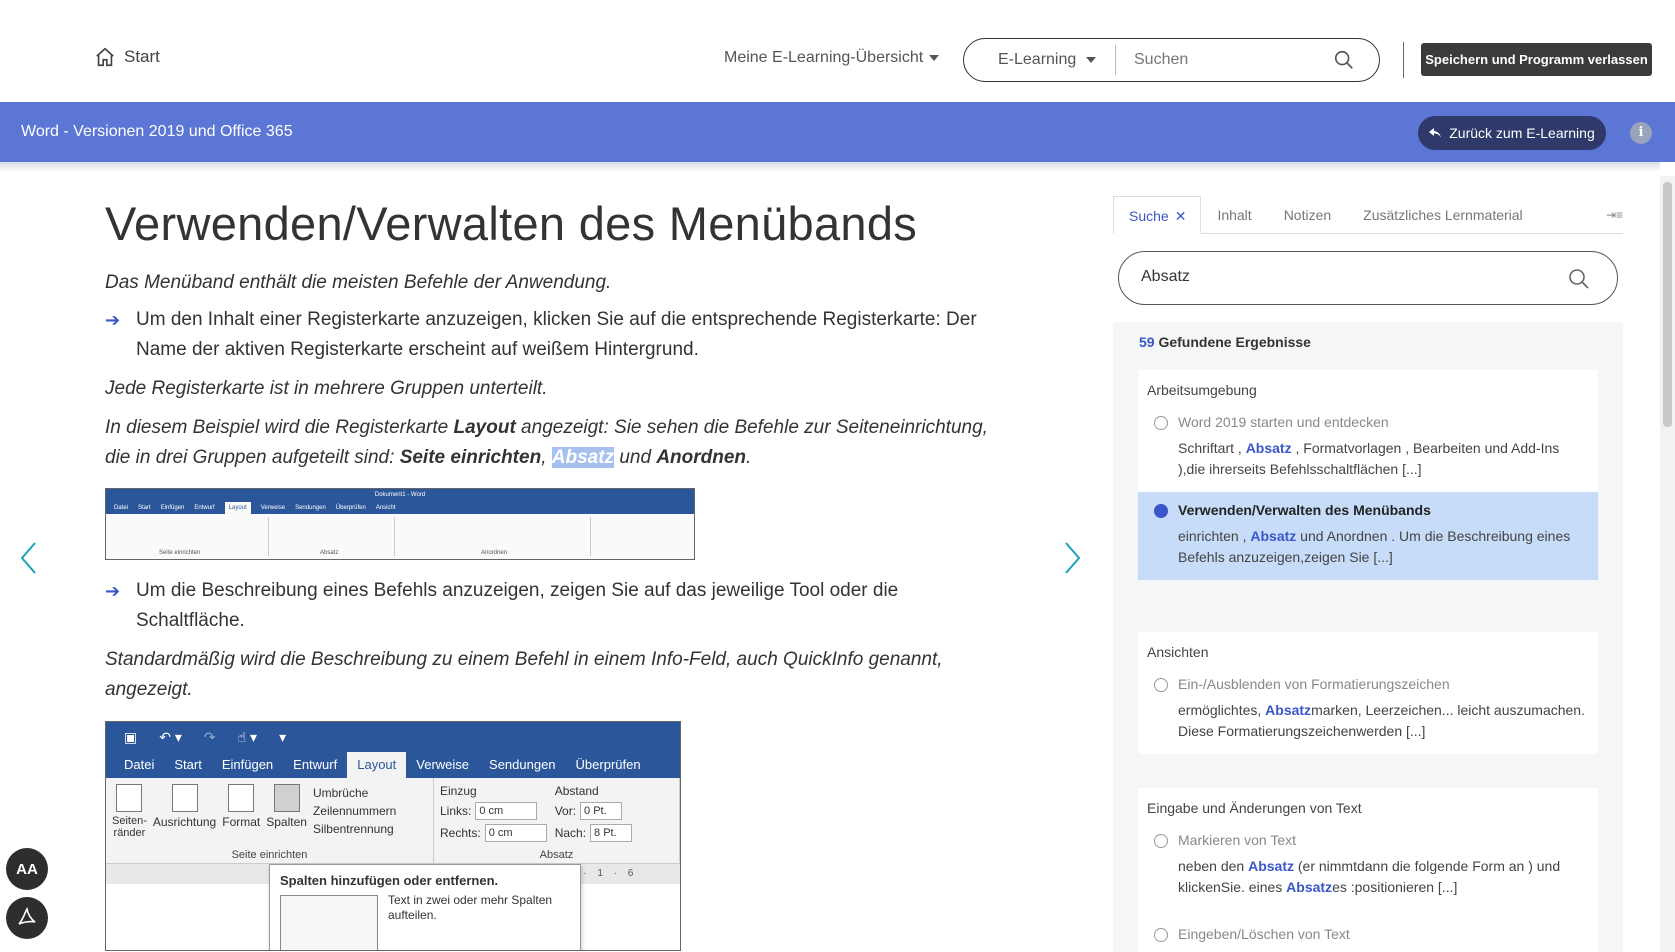 This screenshot has width=1675, height=952. Describe the element at coordinates (701, 458) in the screenshot. I see `bold-term: Anordnen` at that location.